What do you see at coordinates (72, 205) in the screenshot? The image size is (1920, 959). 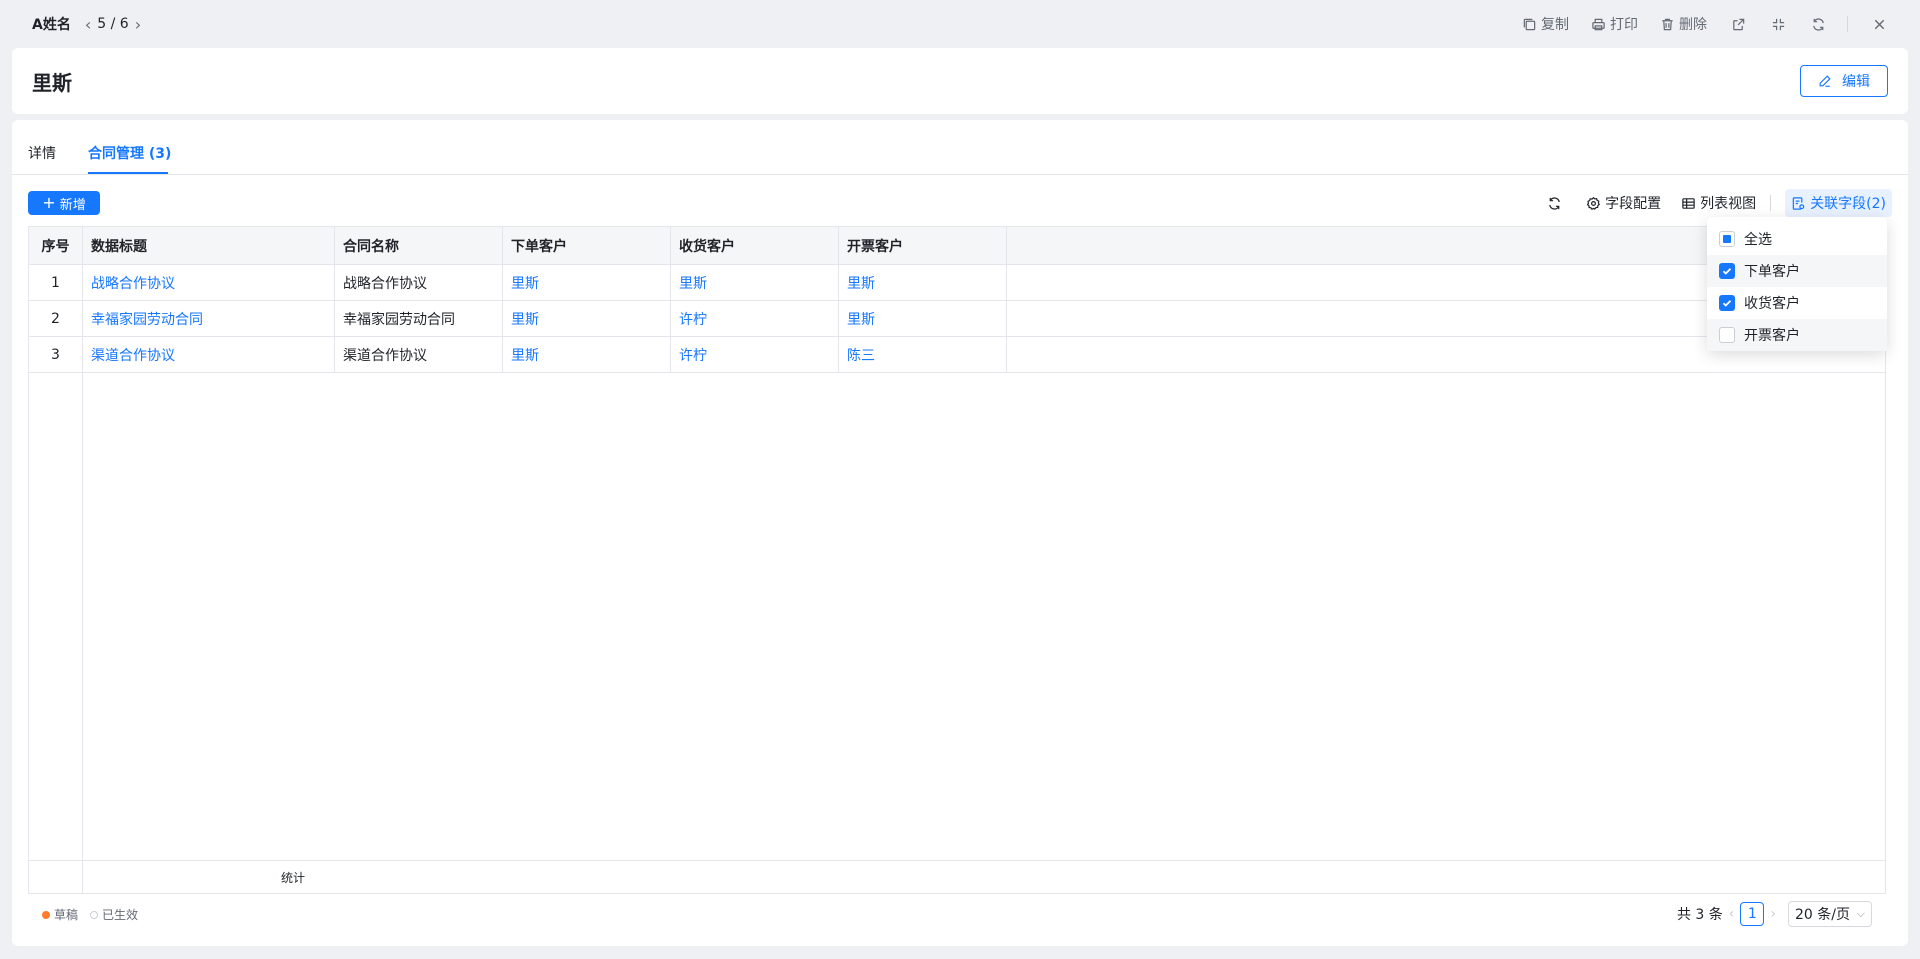 I see `add-label: 新增` at bounding box center [72, 205].